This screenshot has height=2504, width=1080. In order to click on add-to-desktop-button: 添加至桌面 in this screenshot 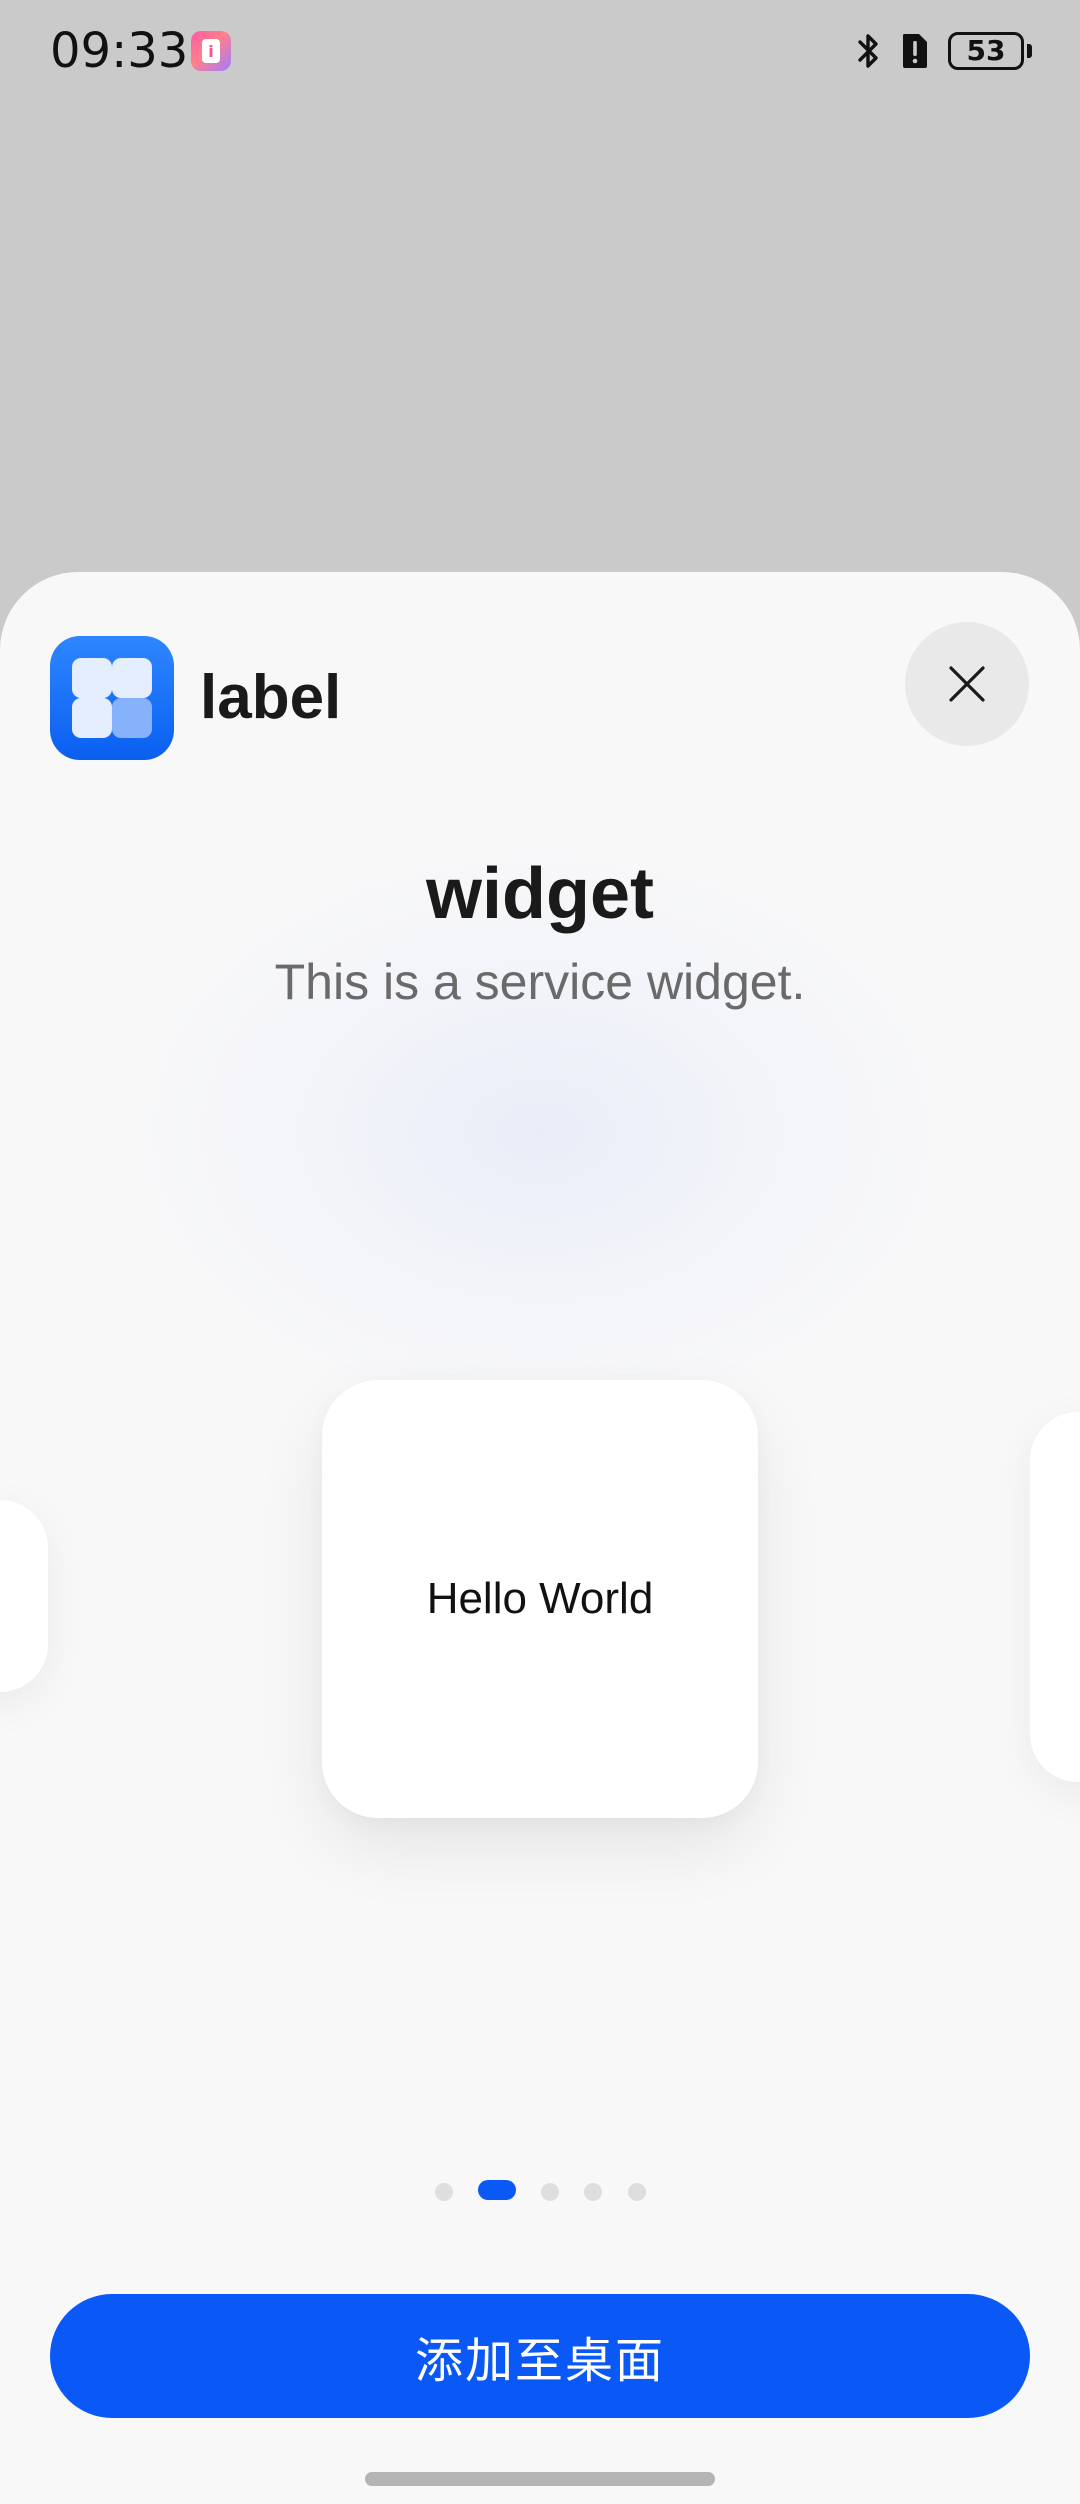, I will do `click(540, 2356)`.